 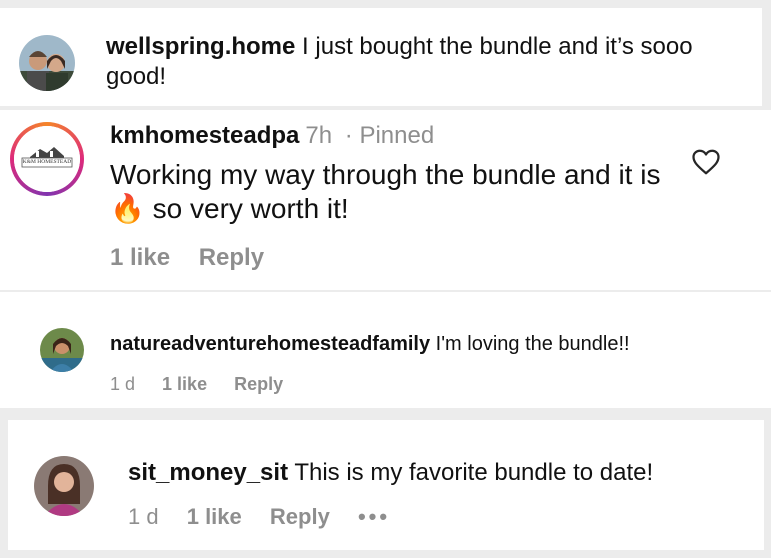 I want to click on username: wellspring.home, so click(x=200, y=46).